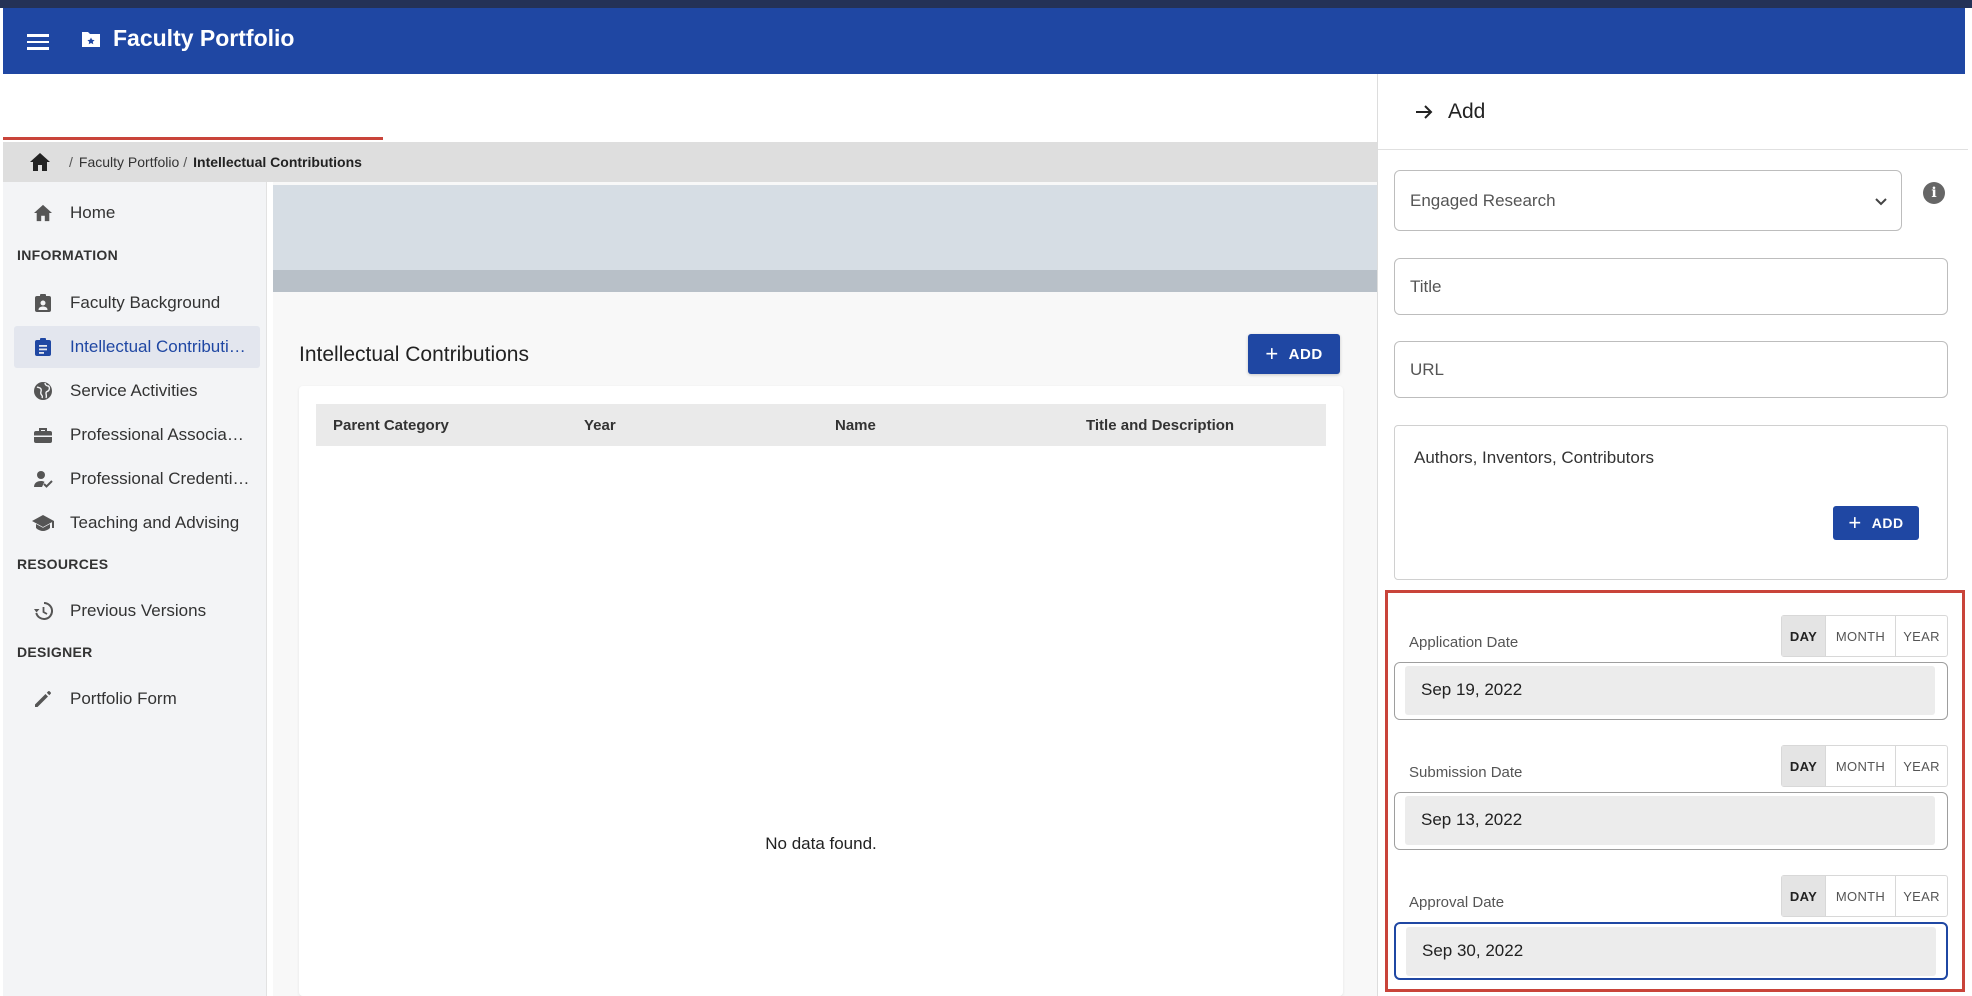 Image resolution: width=1972 pixels, height=996 pixels. What do you see at coordinates (1473, 950) in the screenshot?
I see `approval-date-value: Sep 30, 2022` at bounding box center [1473, 950].